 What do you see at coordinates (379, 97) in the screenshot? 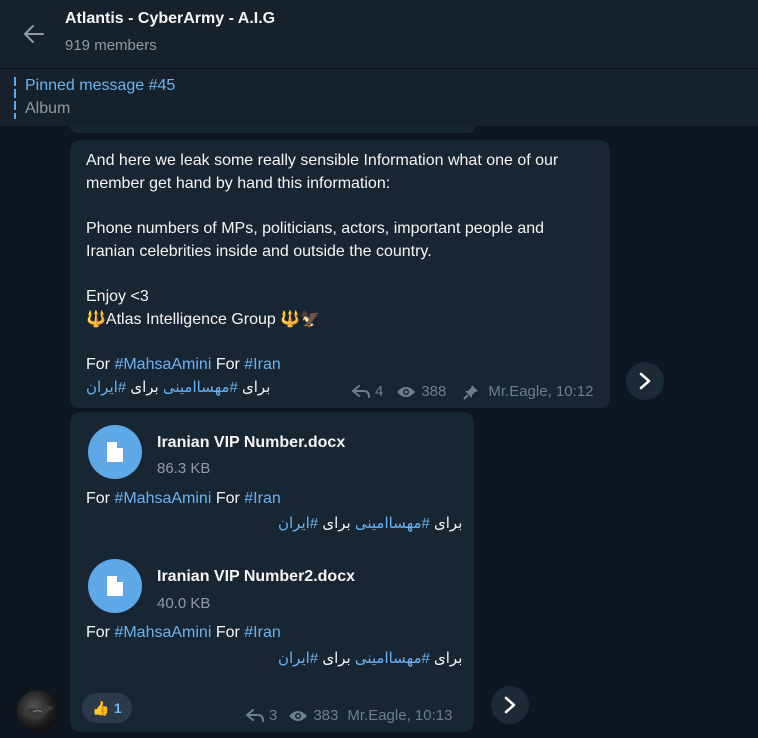
I see `pinned-message-bar: Pinned message #45 Album` at bounding box center [379, 97].